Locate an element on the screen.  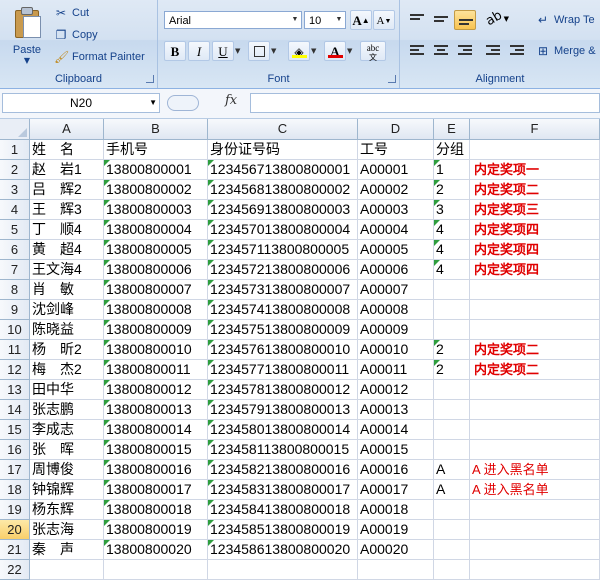
cell-b18: 13800800017 is located at coordinates (156, 490).